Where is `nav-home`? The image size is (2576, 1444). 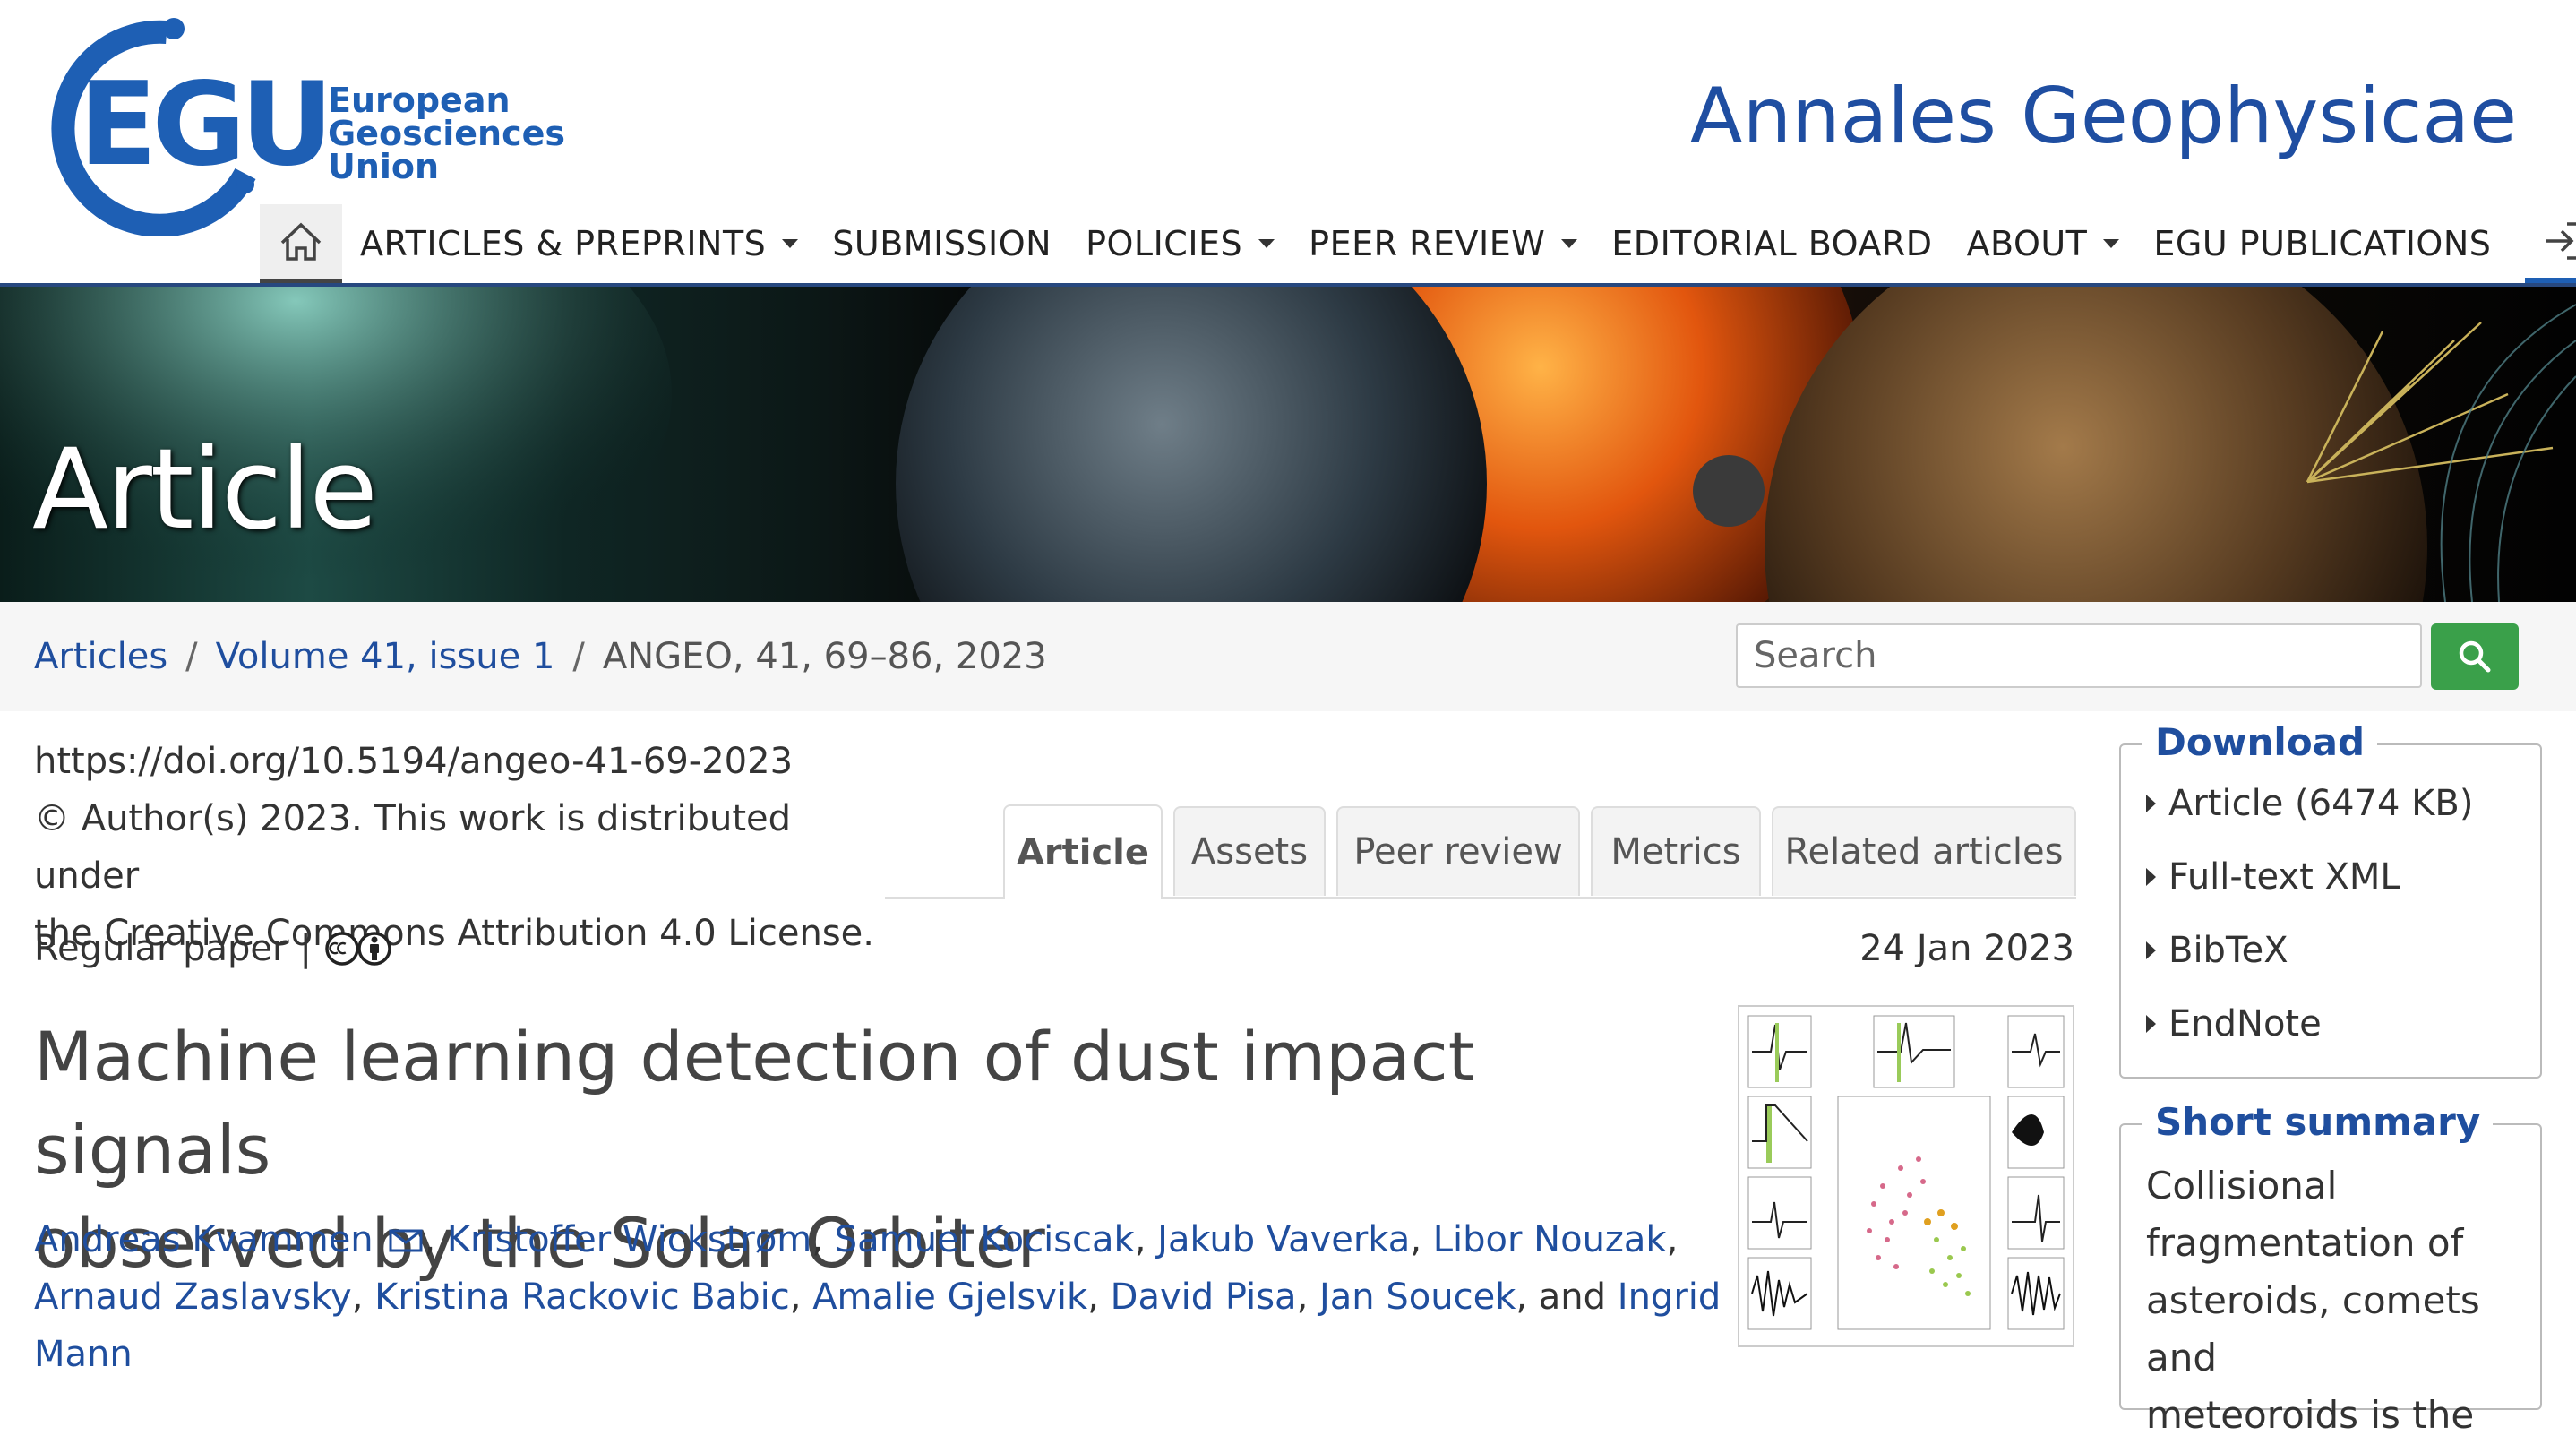 nav-home is located at coordinates (301, 244).